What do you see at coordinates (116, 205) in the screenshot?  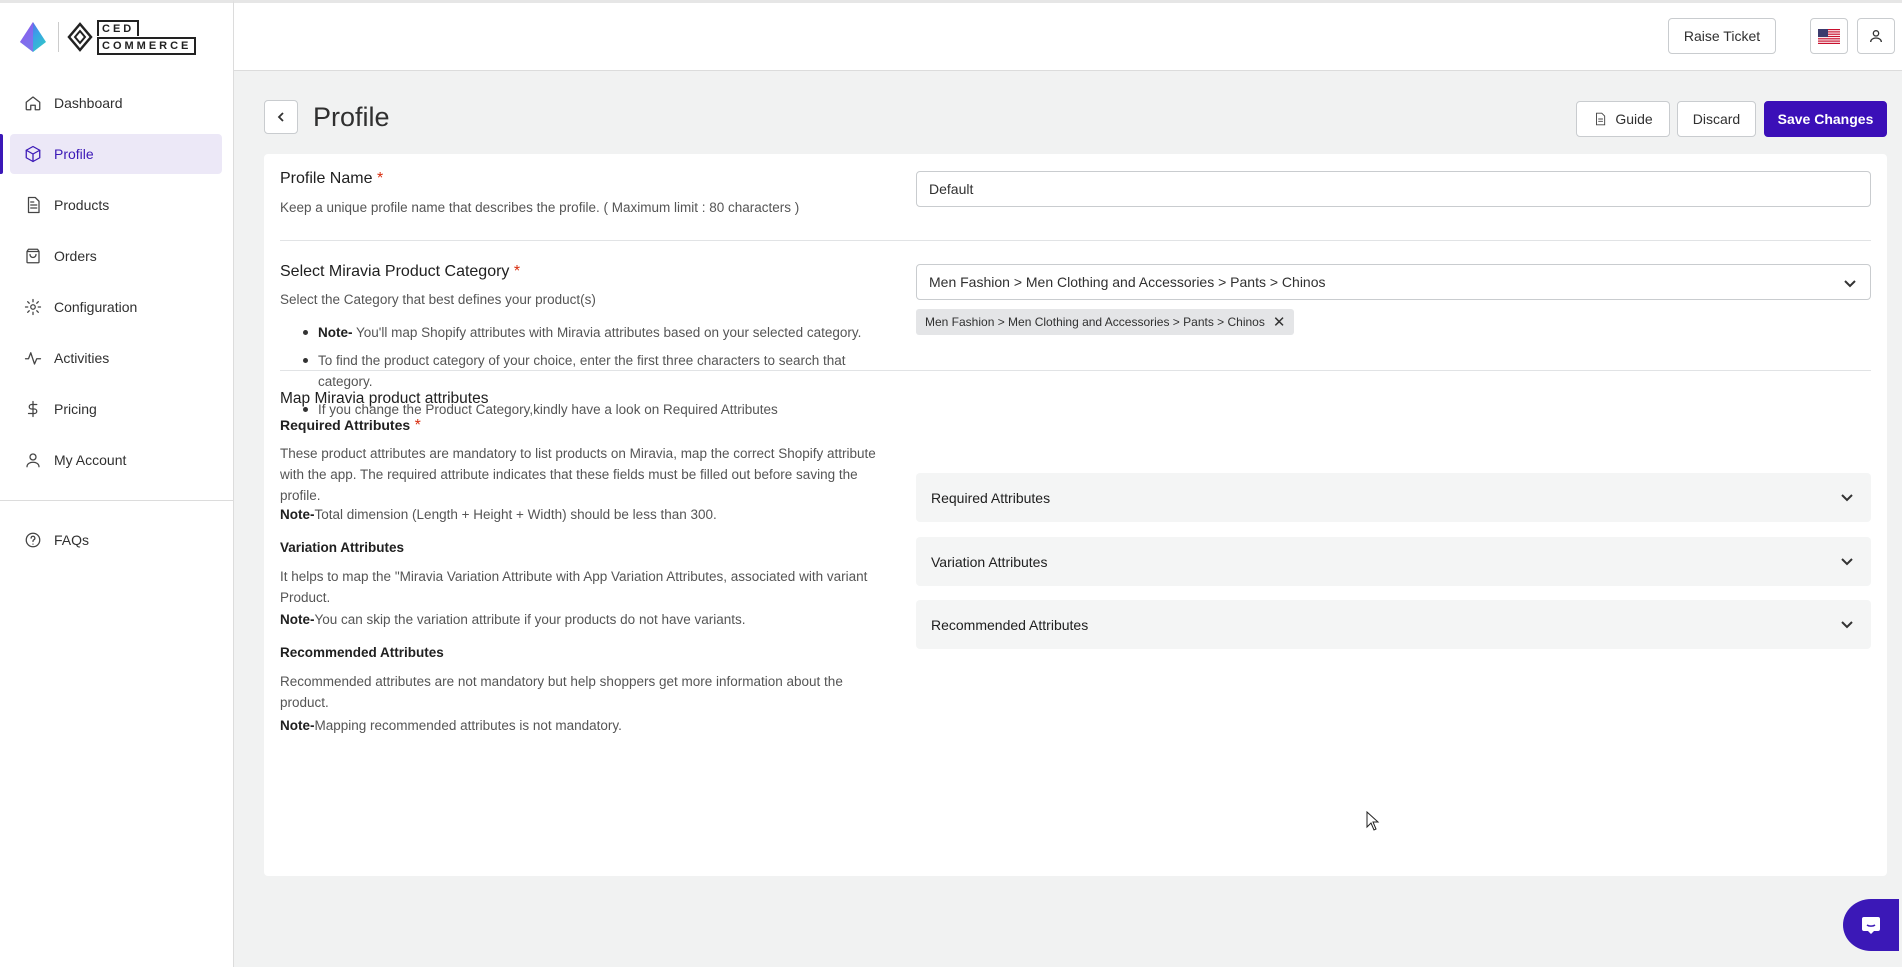 I see `sidebar-item-products: Products` at bounding box center [116, 205].